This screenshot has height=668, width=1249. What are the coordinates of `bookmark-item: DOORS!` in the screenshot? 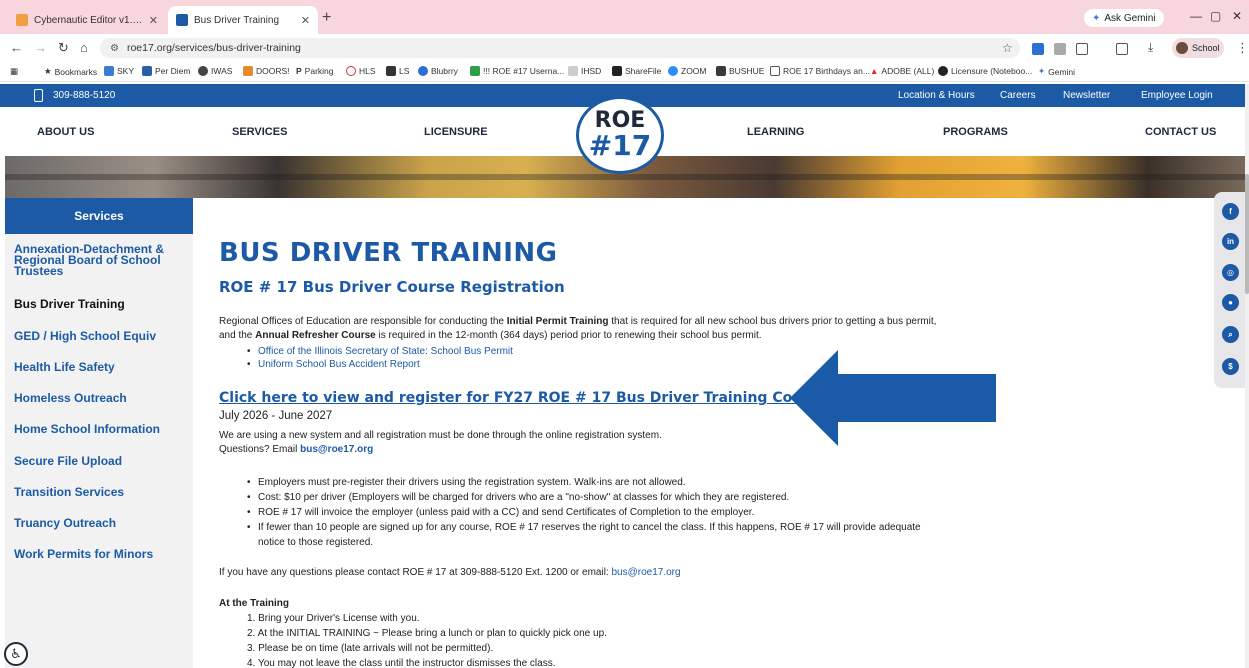 It's located at (266, 71).